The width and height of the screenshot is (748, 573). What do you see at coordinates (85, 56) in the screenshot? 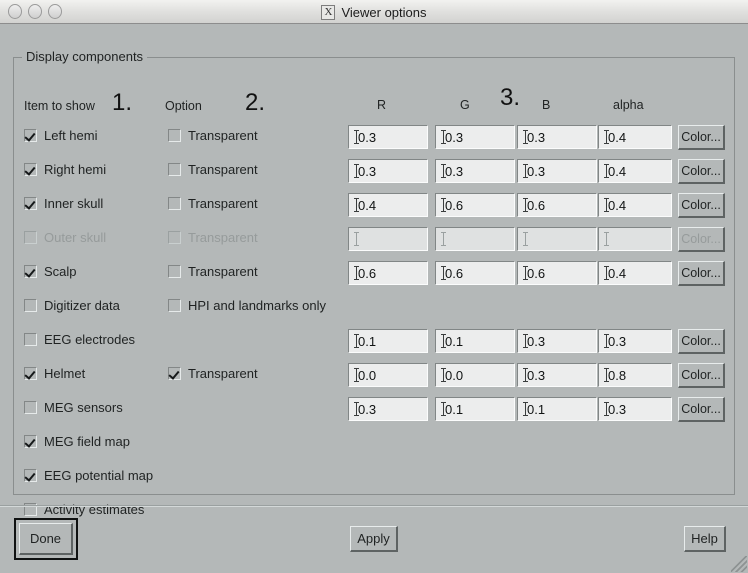
I see `display-components-legend: Display components` at bounding box center [85, 56].